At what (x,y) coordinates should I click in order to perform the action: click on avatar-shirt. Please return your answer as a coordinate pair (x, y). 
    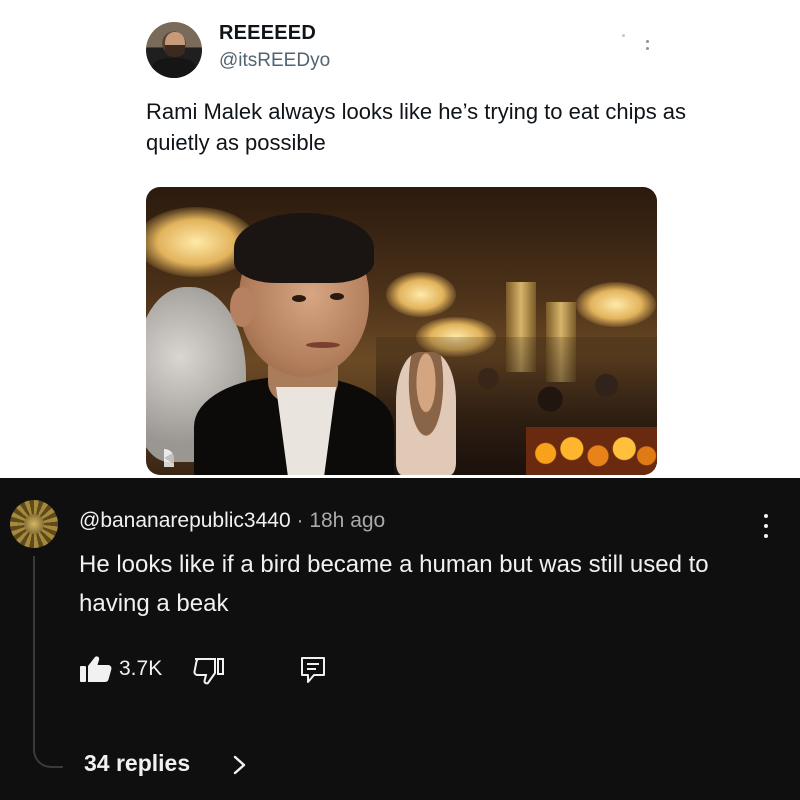
    Looking at the image, I should click on (174, 68).